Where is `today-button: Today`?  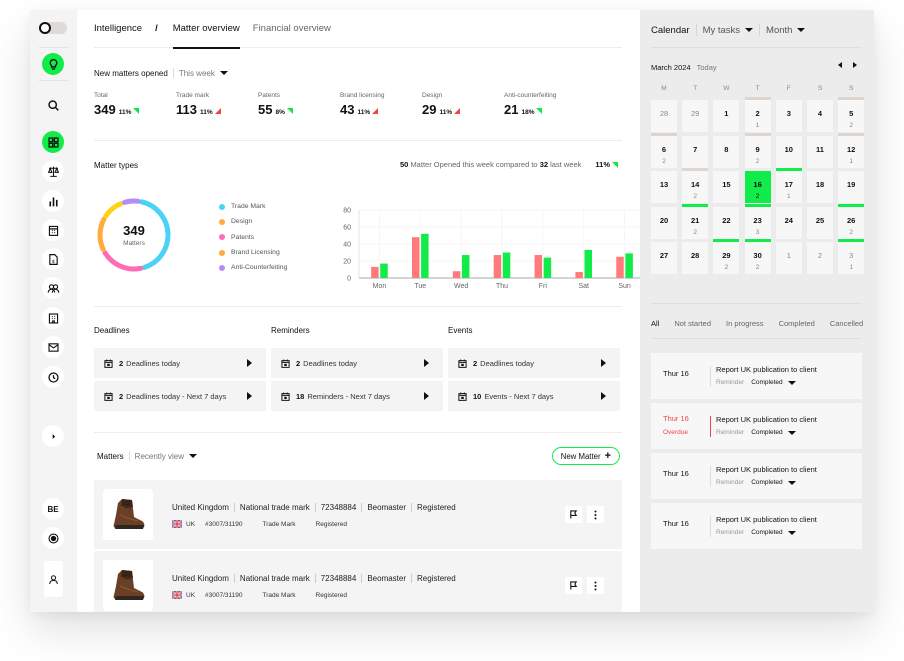
today-button: Today is located at coordinates (707, 67).